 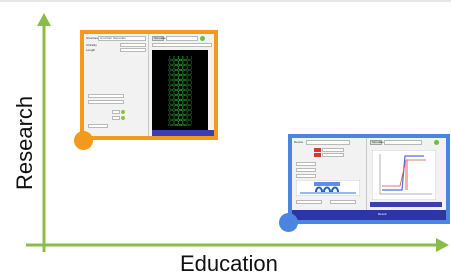 I want to click on structure-value: Armchair Nanotube, so click(x=113, y=38).